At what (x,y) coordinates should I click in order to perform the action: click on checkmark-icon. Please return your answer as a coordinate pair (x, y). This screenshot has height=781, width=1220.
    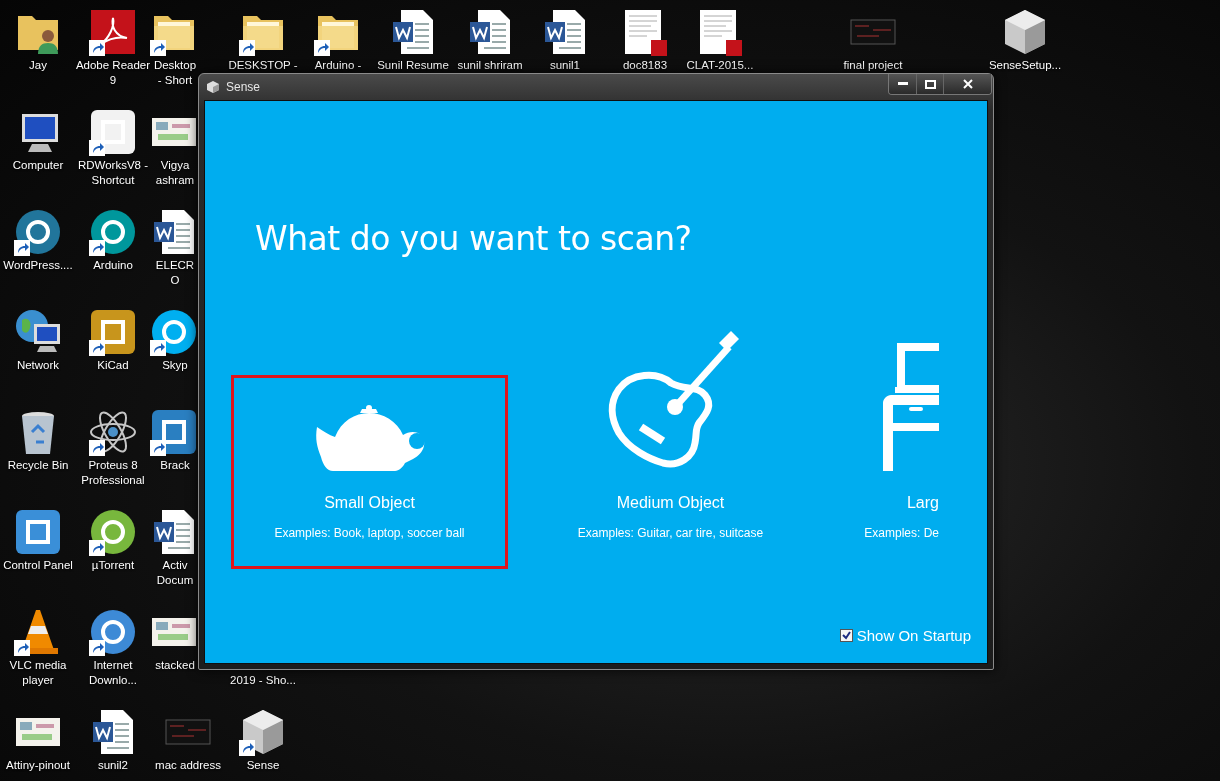
    Looking at the image, I should click on (846, 635).